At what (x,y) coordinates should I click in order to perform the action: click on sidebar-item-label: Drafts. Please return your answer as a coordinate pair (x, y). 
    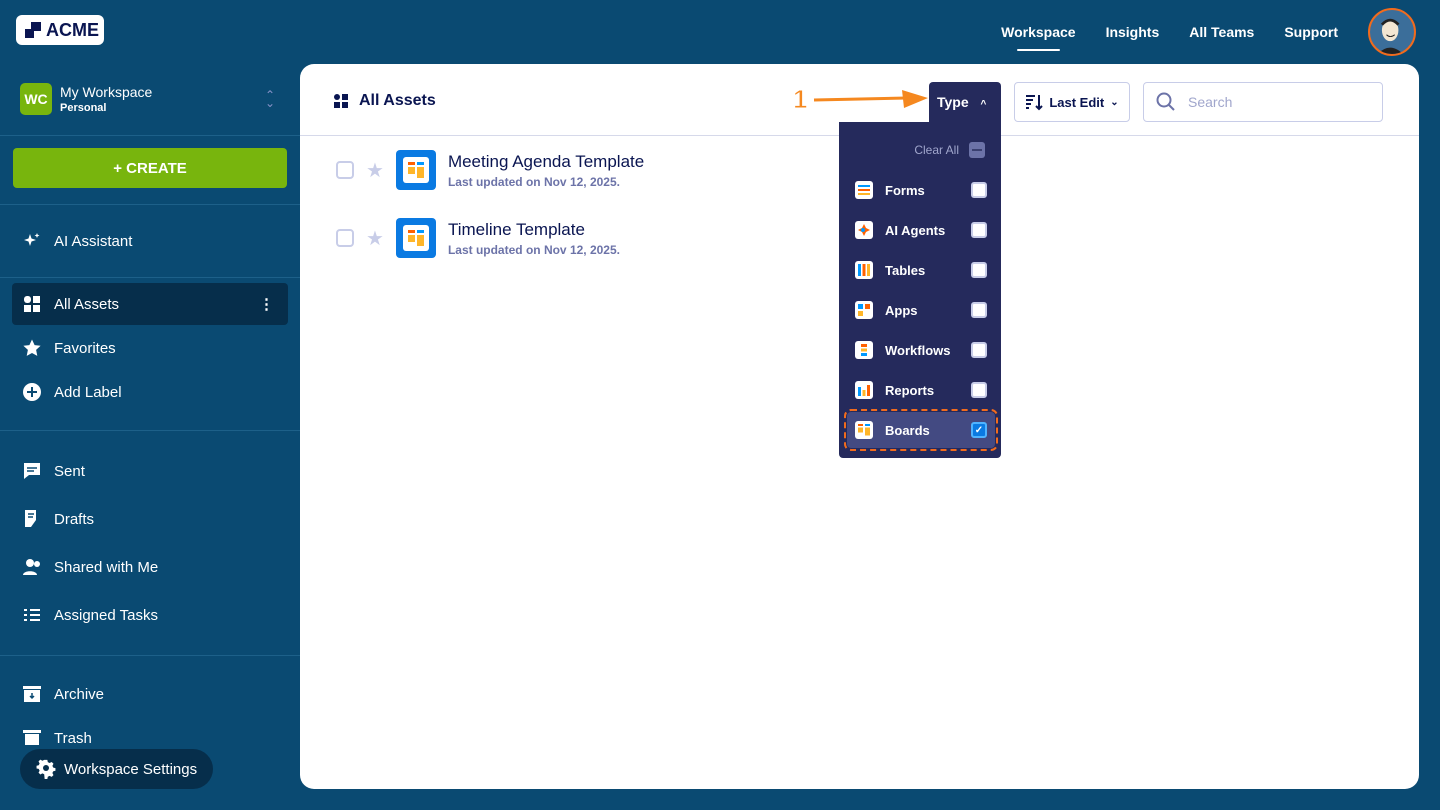
    Looking at the image, I should click on (74, 519).